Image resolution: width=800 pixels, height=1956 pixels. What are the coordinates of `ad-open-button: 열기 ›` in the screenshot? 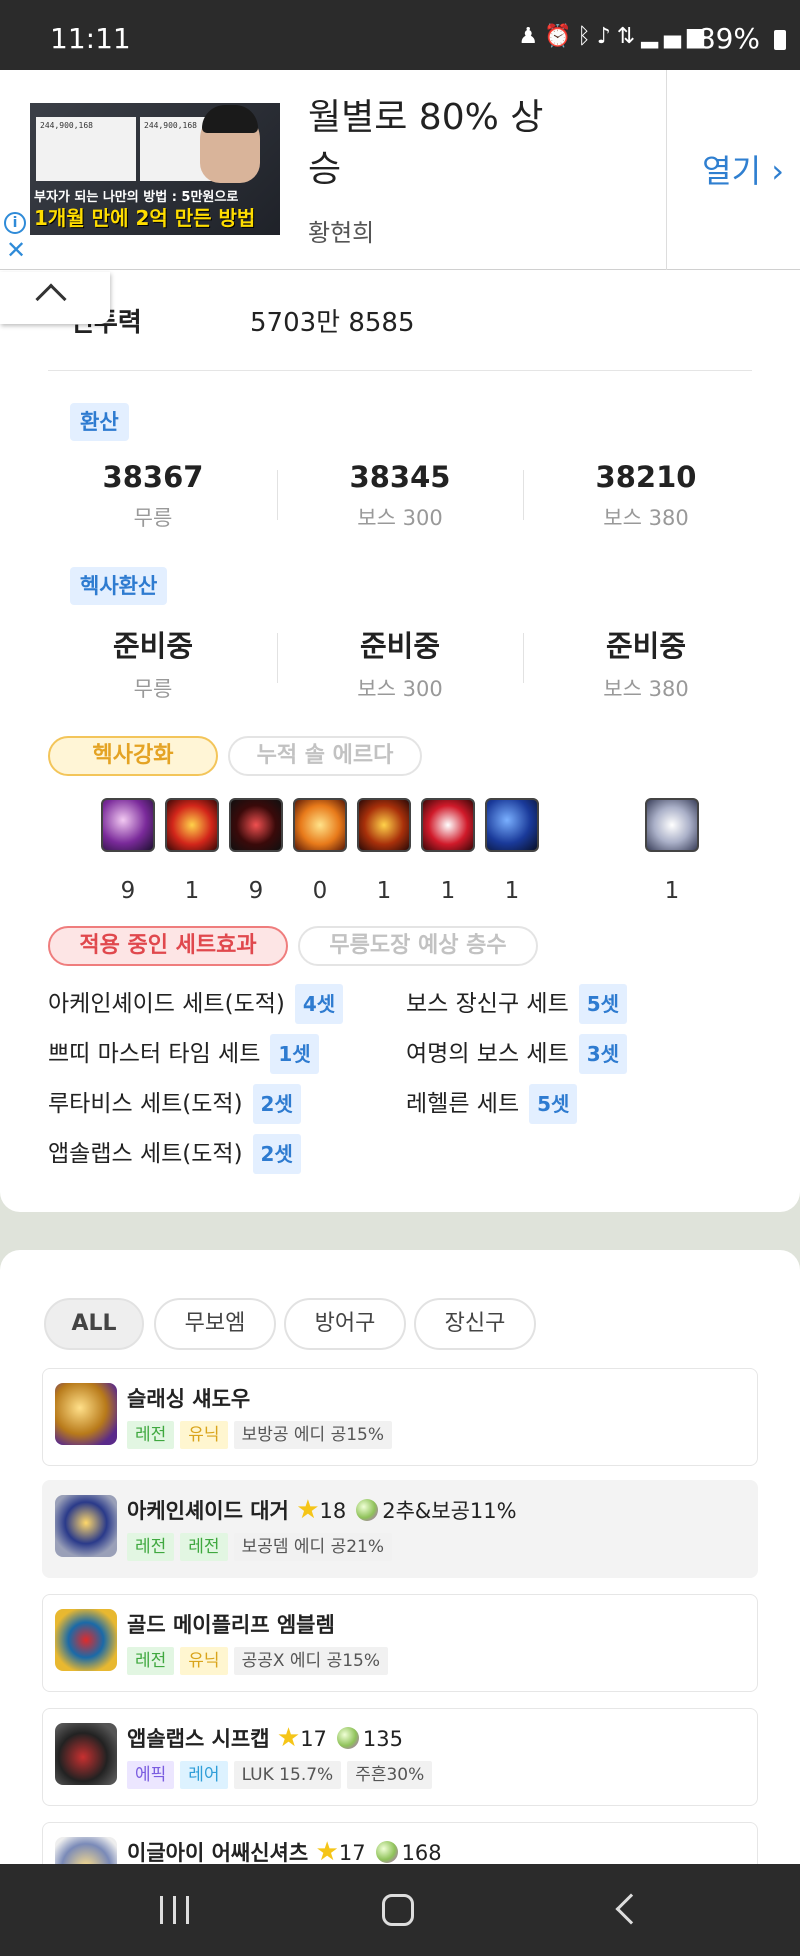 It's located at (743, 169).